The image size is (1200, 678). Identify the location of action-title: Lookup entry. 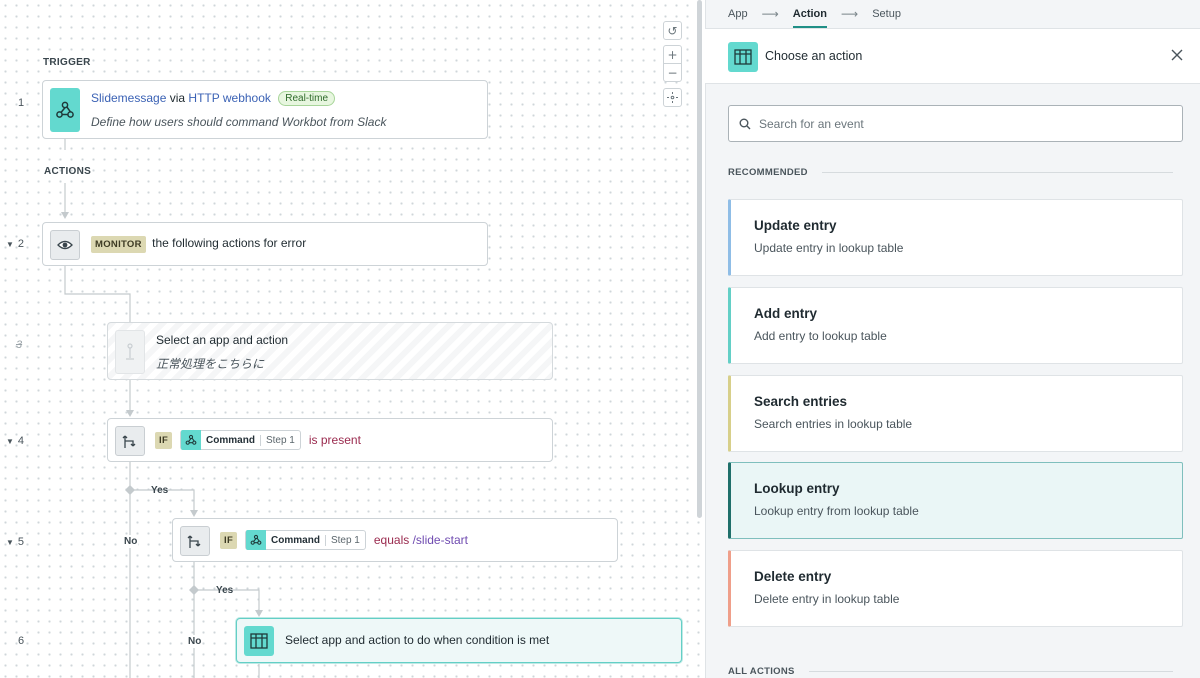
(797, 488).